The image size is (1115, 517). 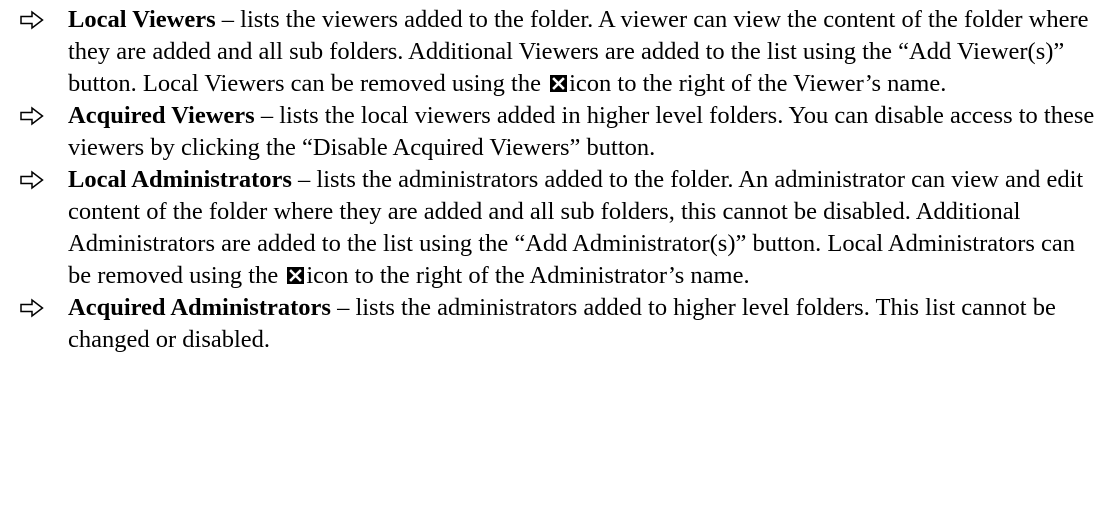 What do you see at coordinates (199, 307) in the screenshot?
I see `term-acquired-administrators: Acquired Administrators` at bounding box center [199, 307].